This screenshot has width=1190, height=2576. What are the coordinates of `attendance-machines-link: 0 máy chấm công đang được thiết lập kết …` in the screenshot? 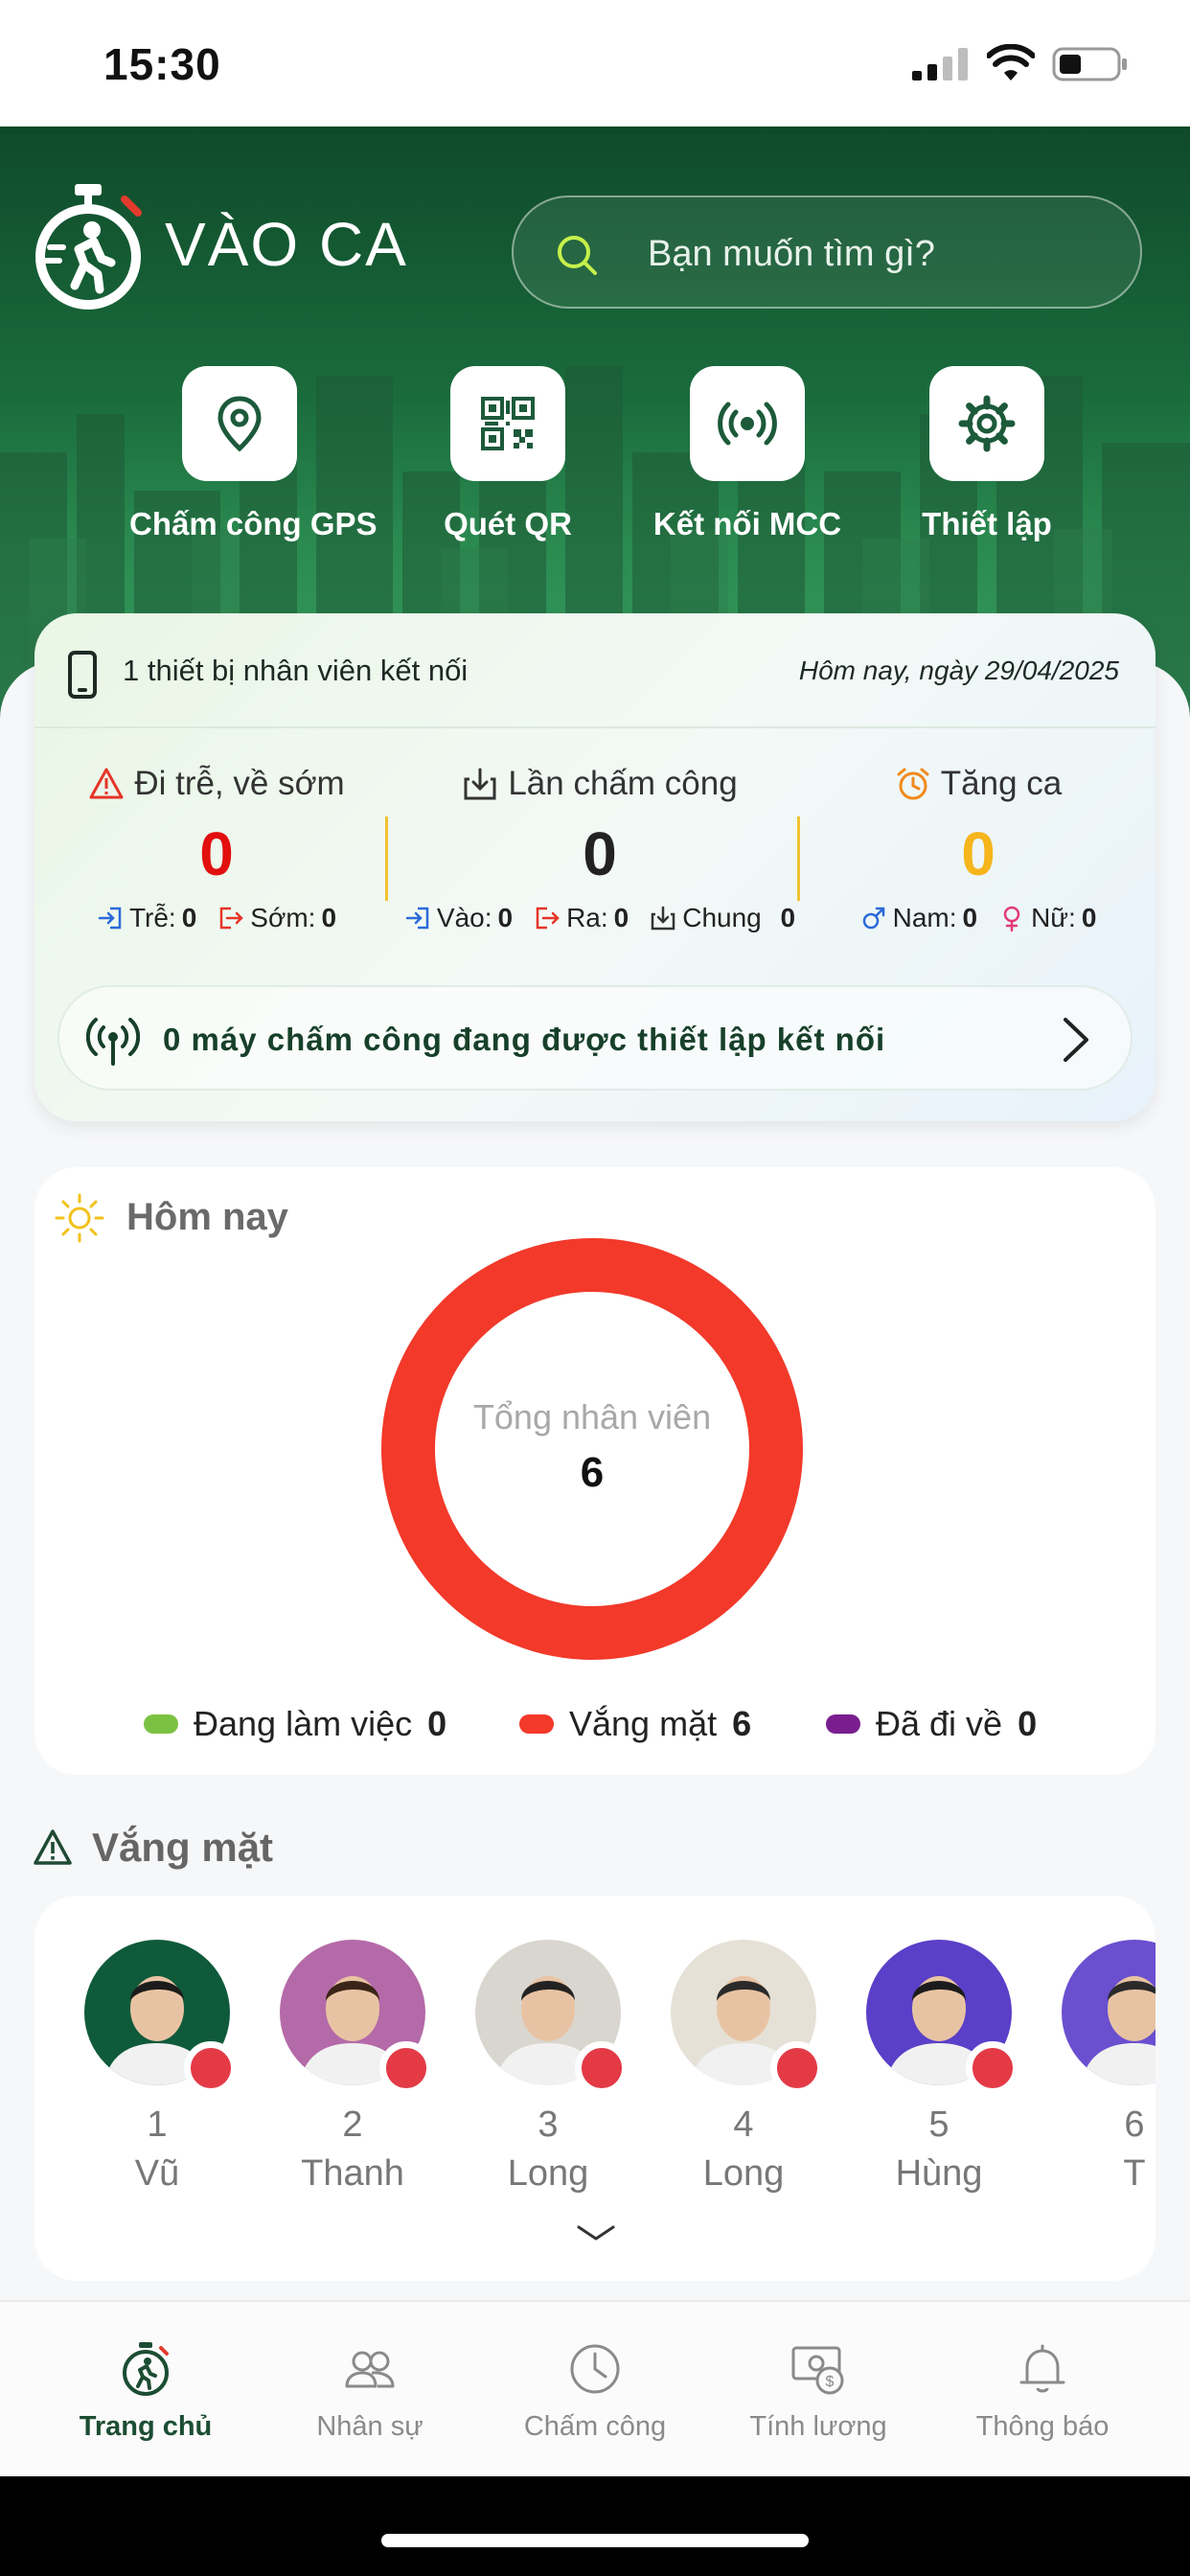 It's located at (595, 1038).